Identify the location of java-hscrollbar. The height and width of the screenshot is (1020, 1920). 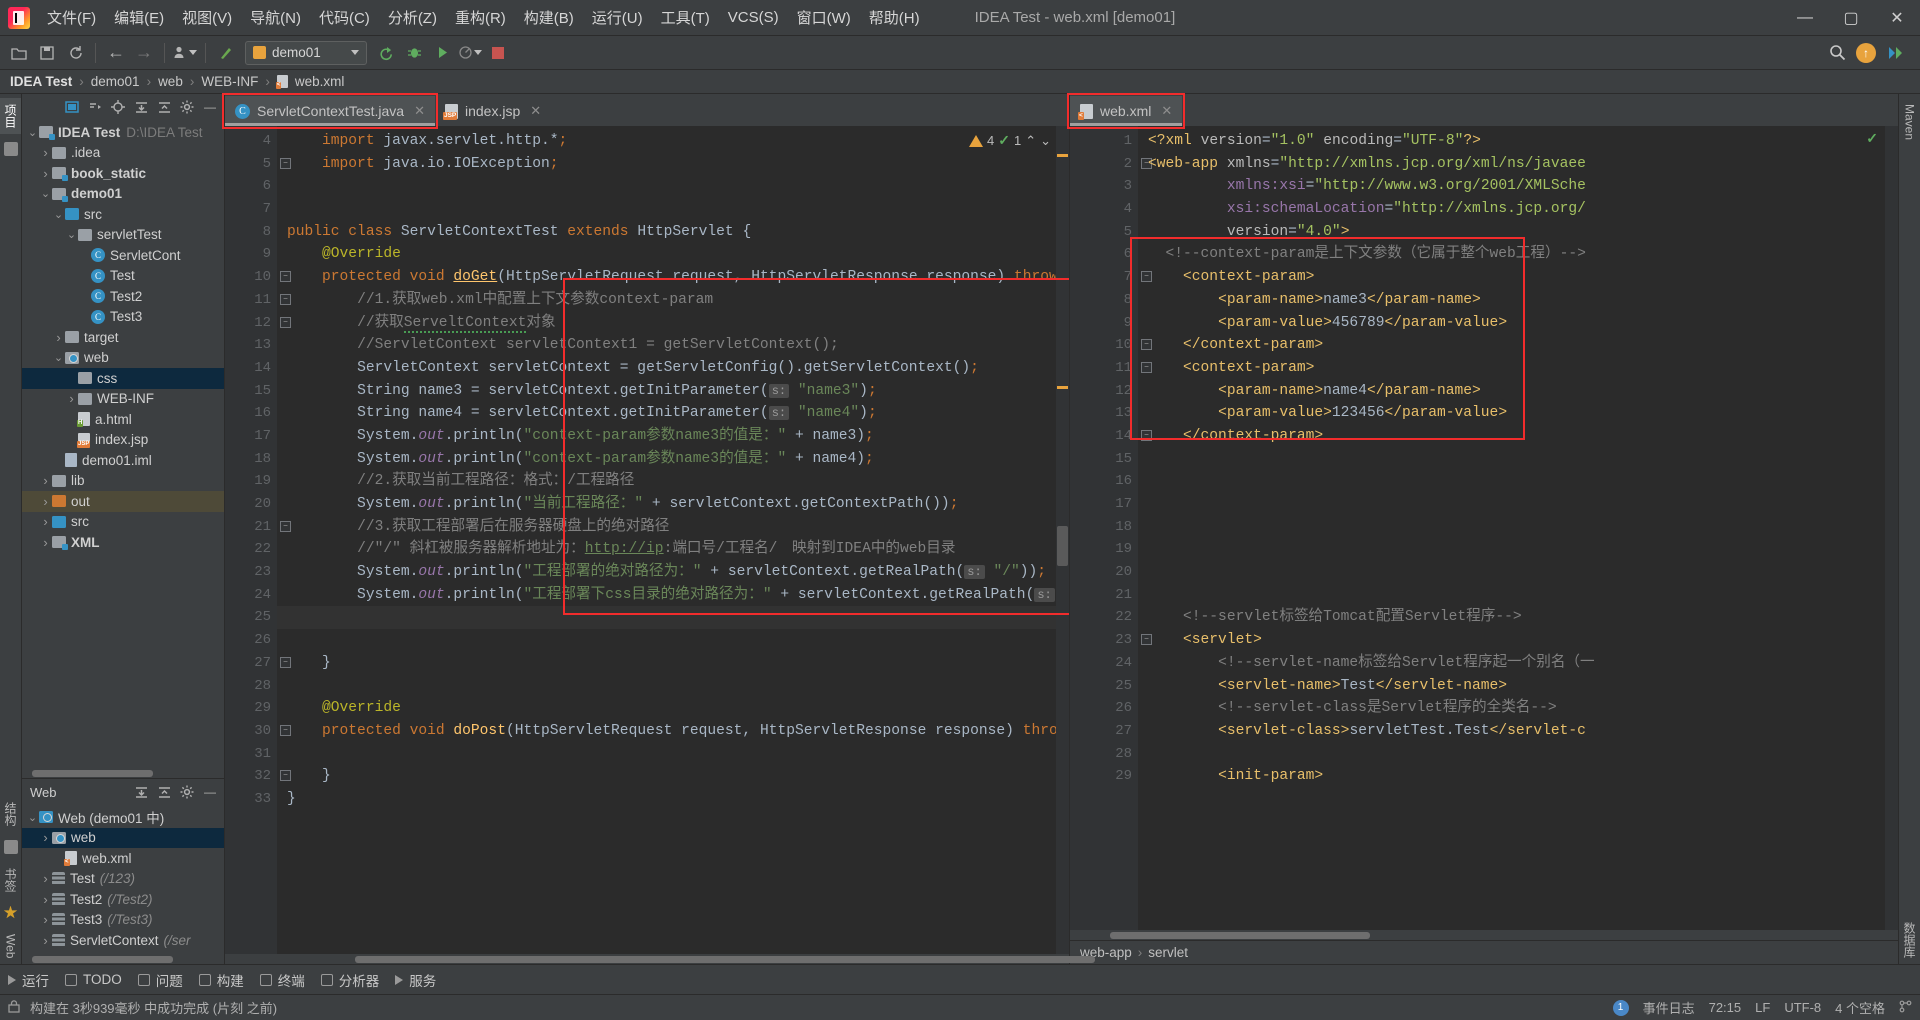
(660, 959).